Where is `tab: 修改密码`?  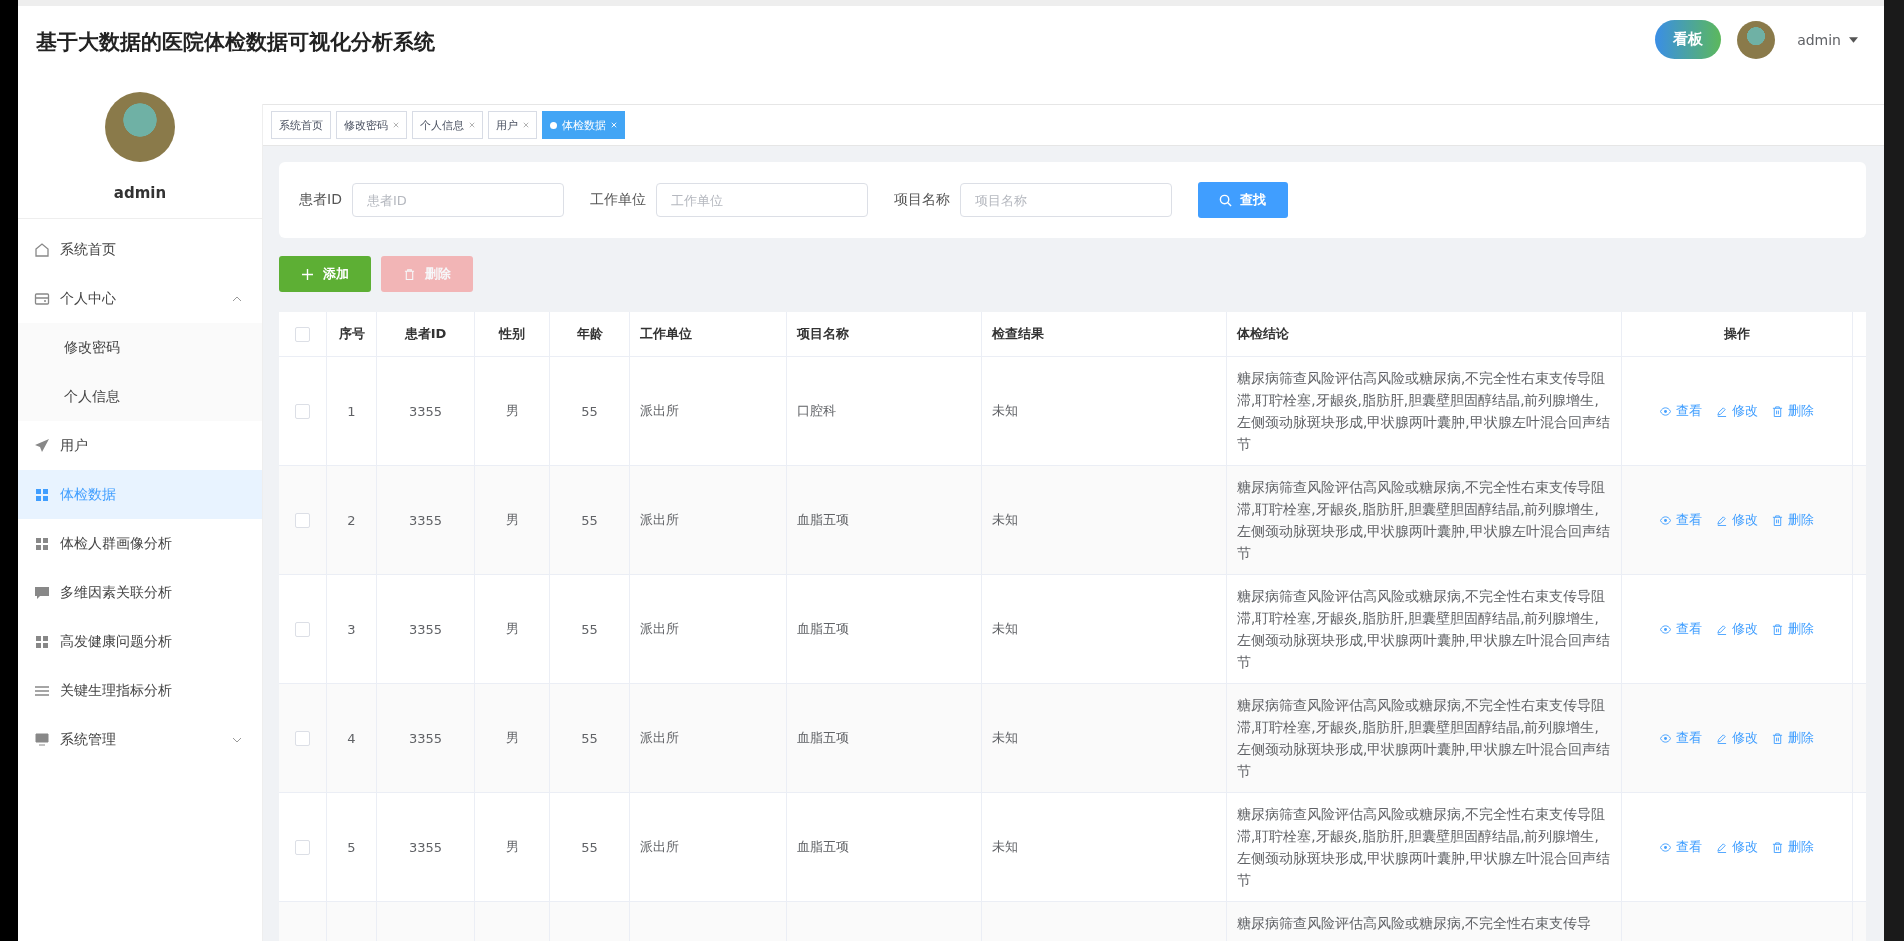
tab: 修改密码 is located at coordinates (371, 125).